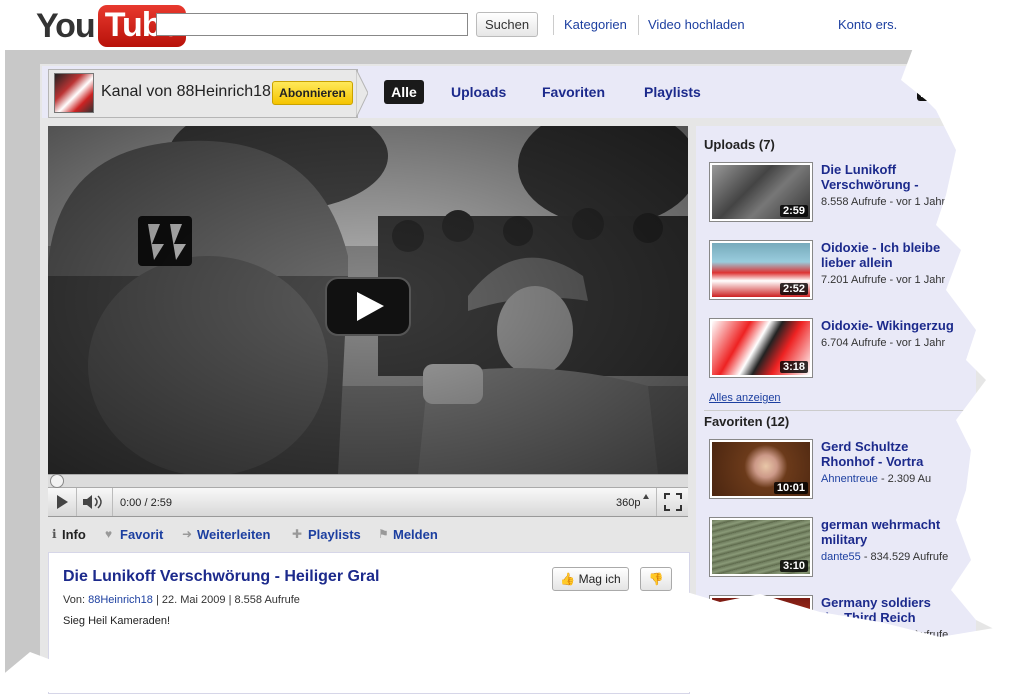 Image resolution: width=1016 pixels, height=694 pixels. I want to click on heart-icon: ♥, so click(109, 534).